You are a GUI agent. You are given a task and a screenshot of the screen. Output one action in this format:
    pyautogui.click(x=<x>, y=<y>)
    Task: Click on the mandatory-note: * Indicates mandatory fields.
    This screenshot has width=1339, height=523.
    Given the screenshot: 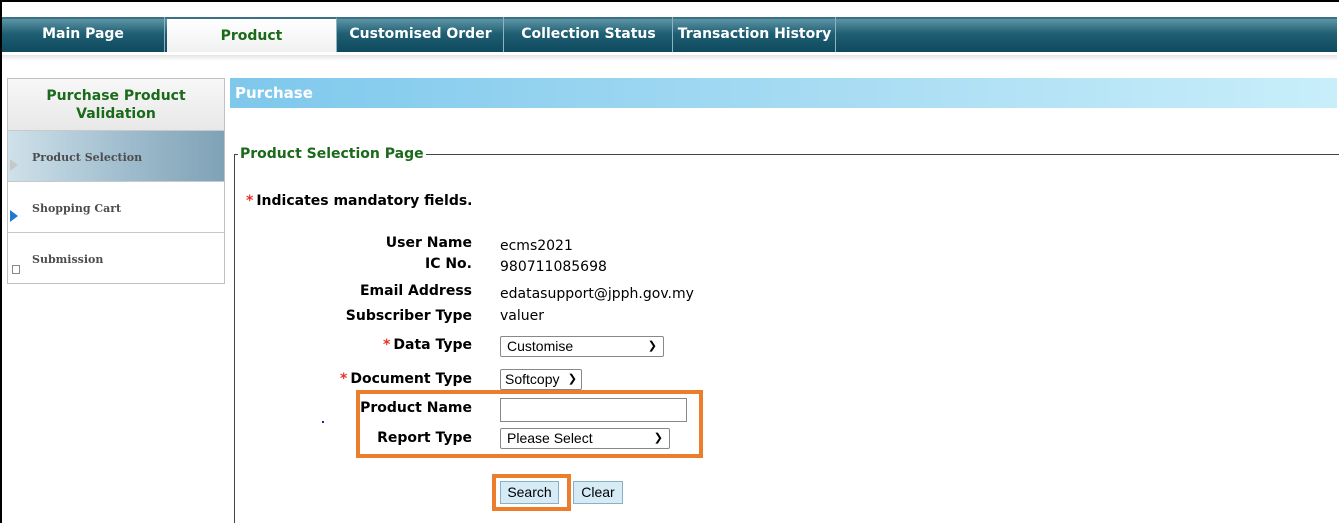 What is the action you would take?
    pyautogui.click(x=359, y=201)
    